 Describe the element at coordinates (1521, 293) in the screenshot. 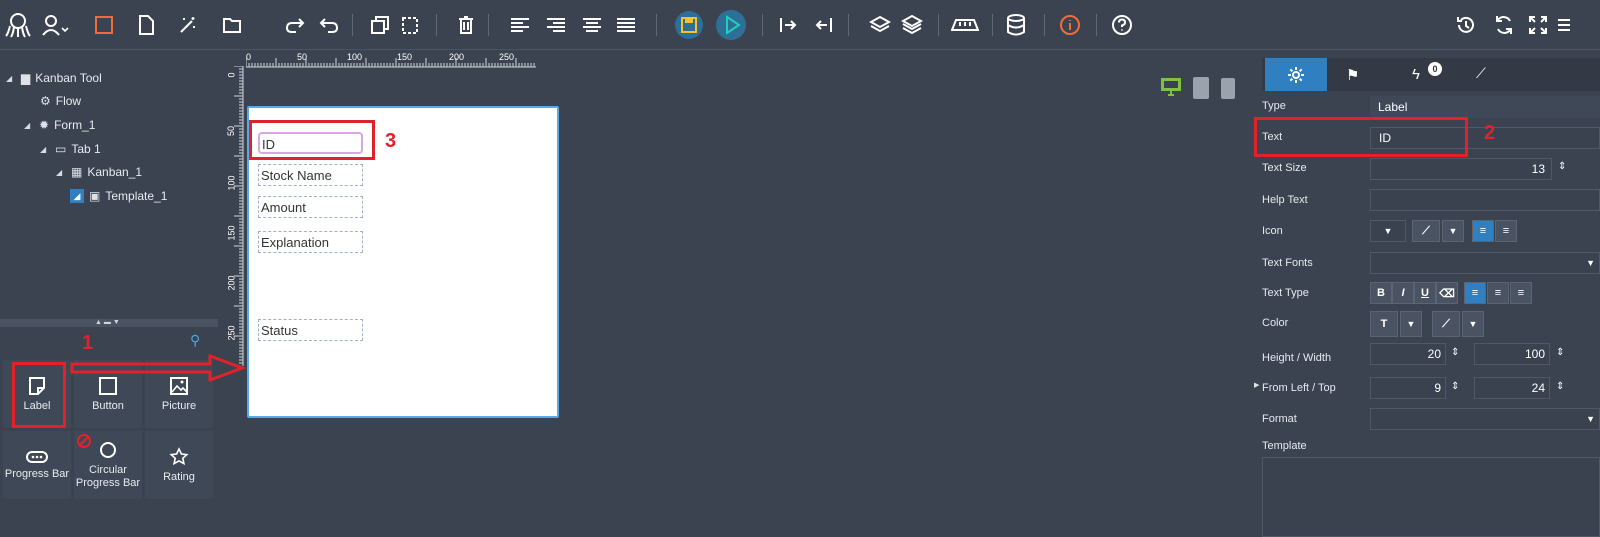

I see `text-align-right-icon: ≡` at that location.